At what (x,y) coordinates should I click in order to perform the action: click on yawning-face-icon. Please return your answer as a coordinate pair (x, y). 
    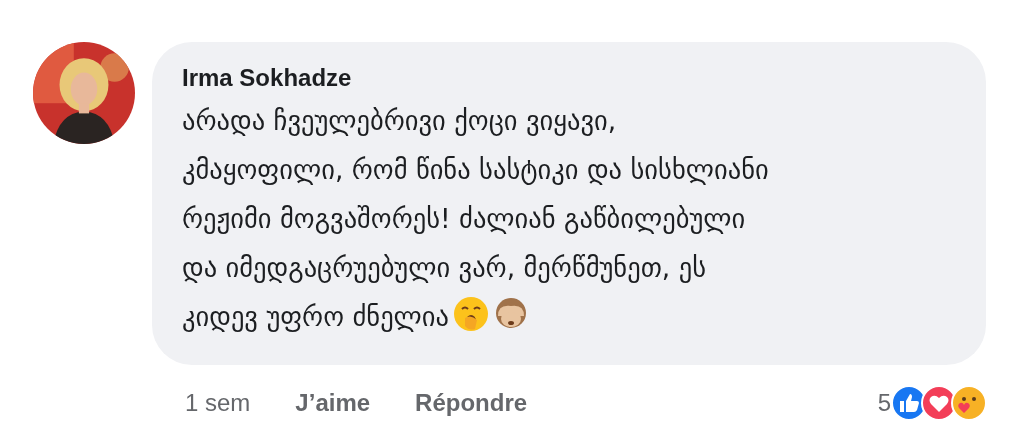
    Looking at the image, I should click on (470, 314).